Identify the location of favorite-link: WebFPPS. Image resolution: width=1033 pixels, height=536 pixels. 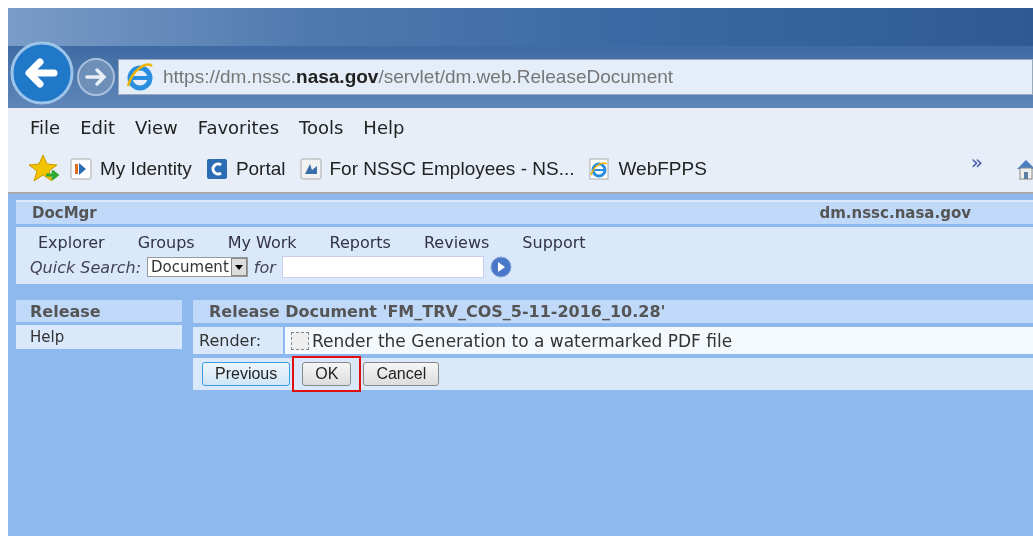
(662, 169).